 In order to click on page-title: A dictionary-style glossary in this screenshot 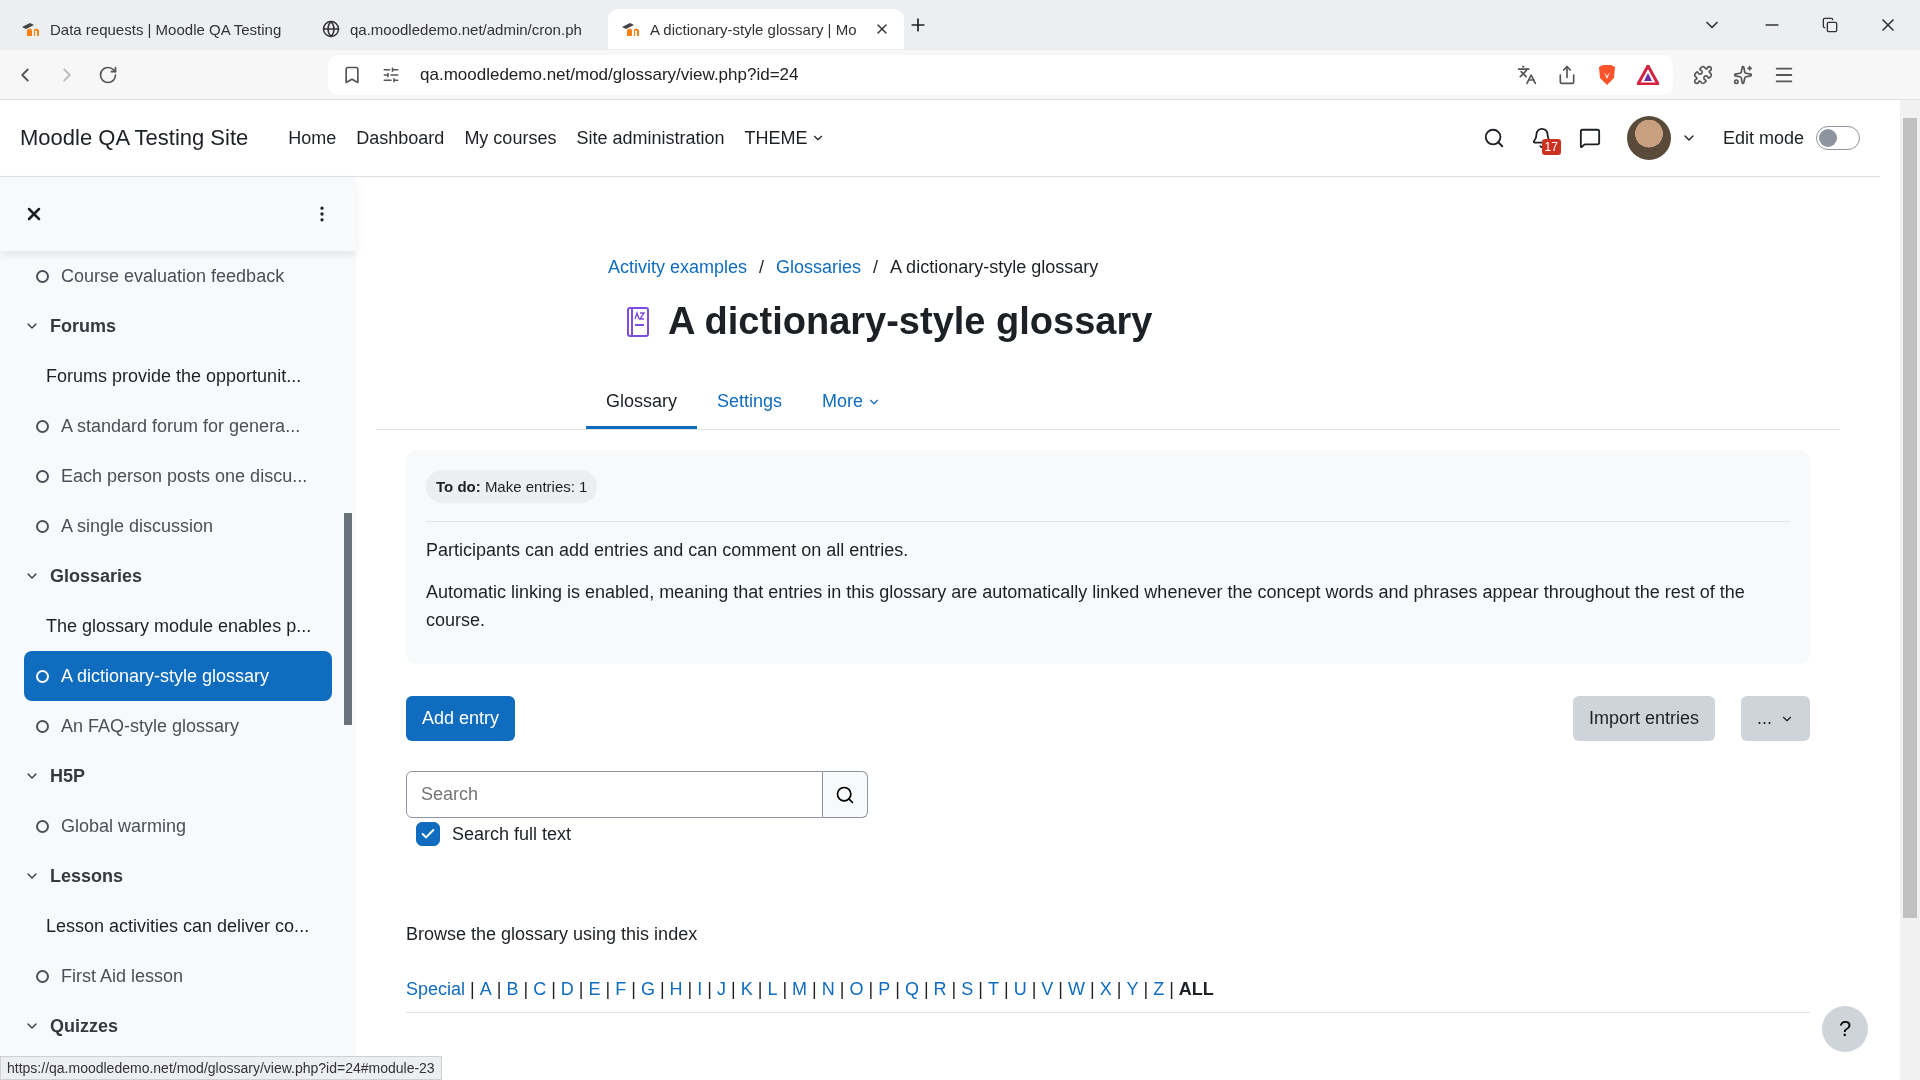, I will do `click(910, 321)`.